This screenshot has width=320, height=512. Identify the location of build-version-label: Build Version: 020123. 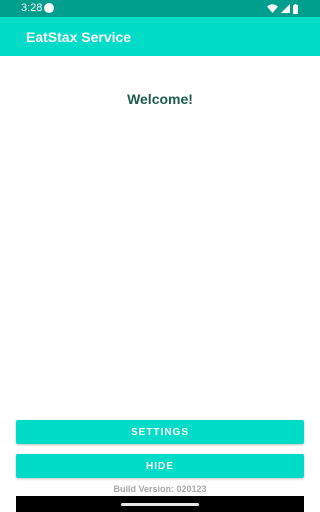
(160, 489).